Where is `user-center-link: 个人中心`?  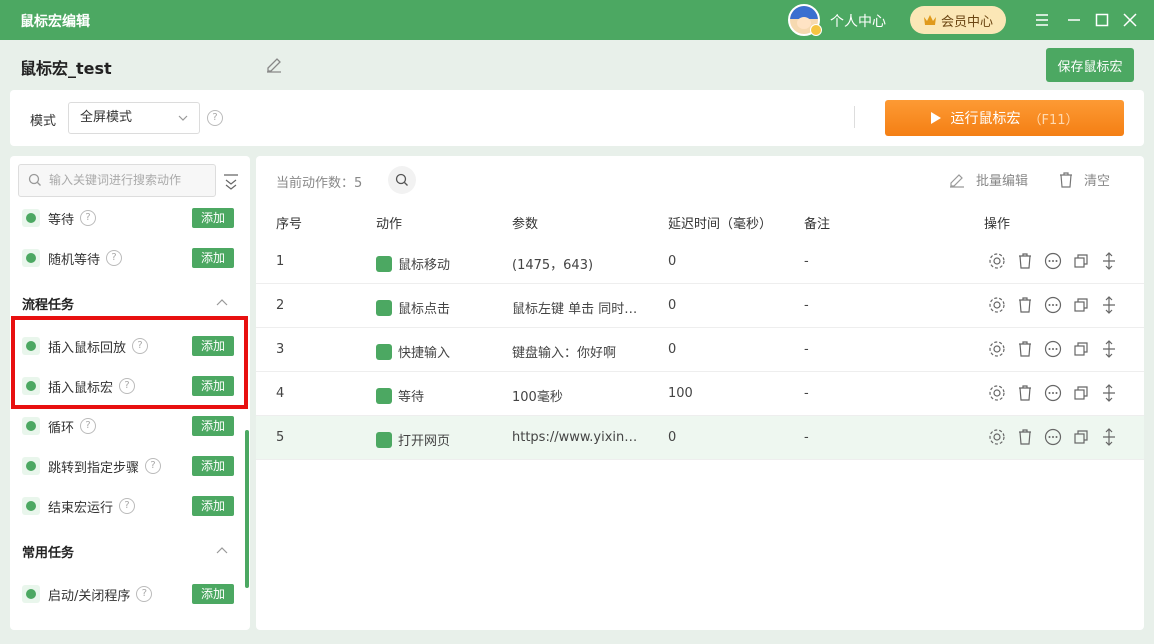 user-center-link: 个人中心 is located at coordinates (858, 21).